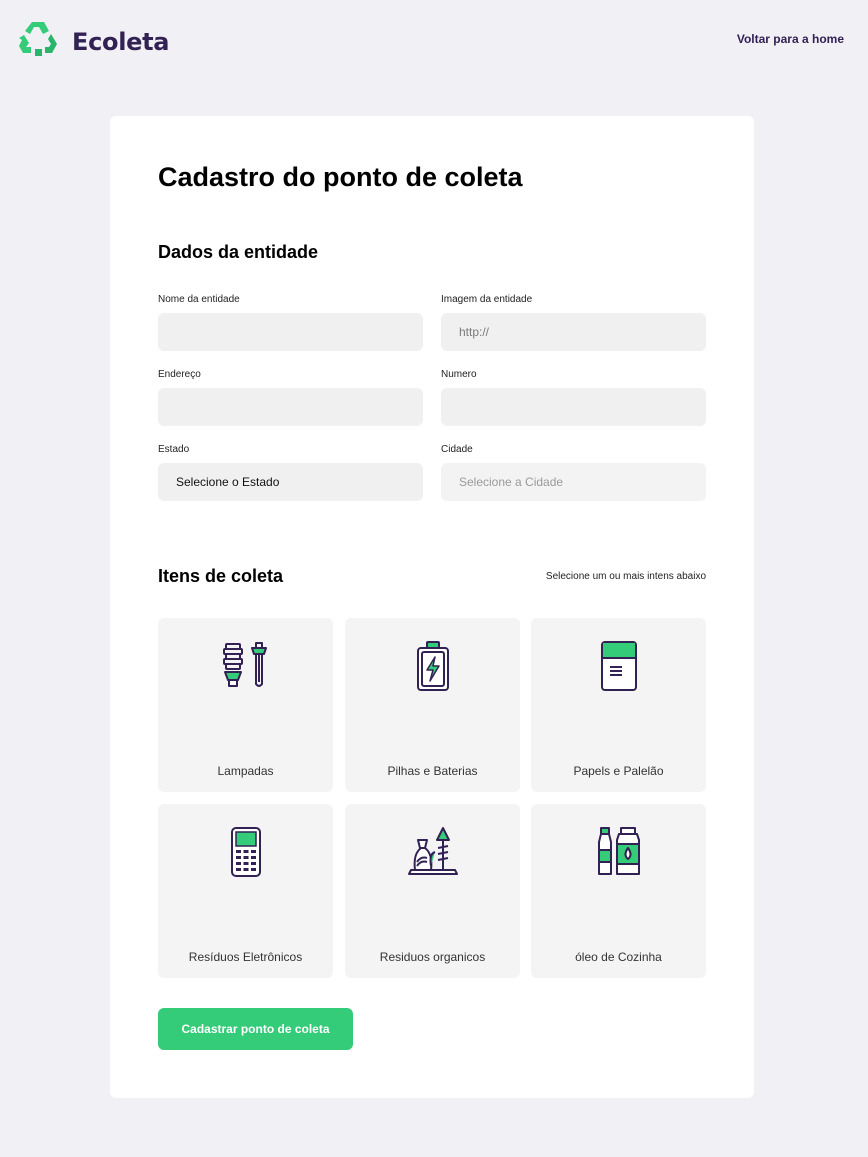  What do you see at coordinates (619, 668) in the screenshot?
I see `paper-icon` at bounding box center [619, 668].